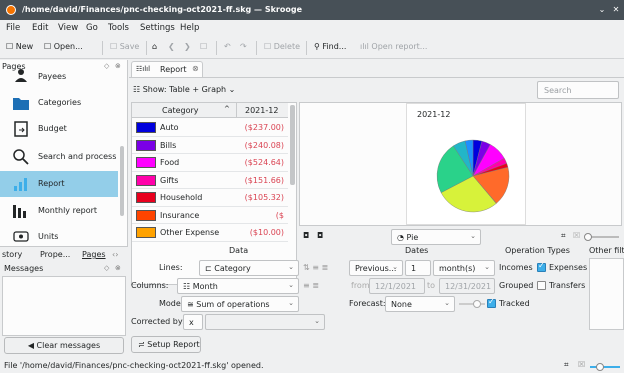  Describe the element at coordinates (167, 69) in the screenshot. I see `tab-report: ☷ılıl Report ⊗` at that location.